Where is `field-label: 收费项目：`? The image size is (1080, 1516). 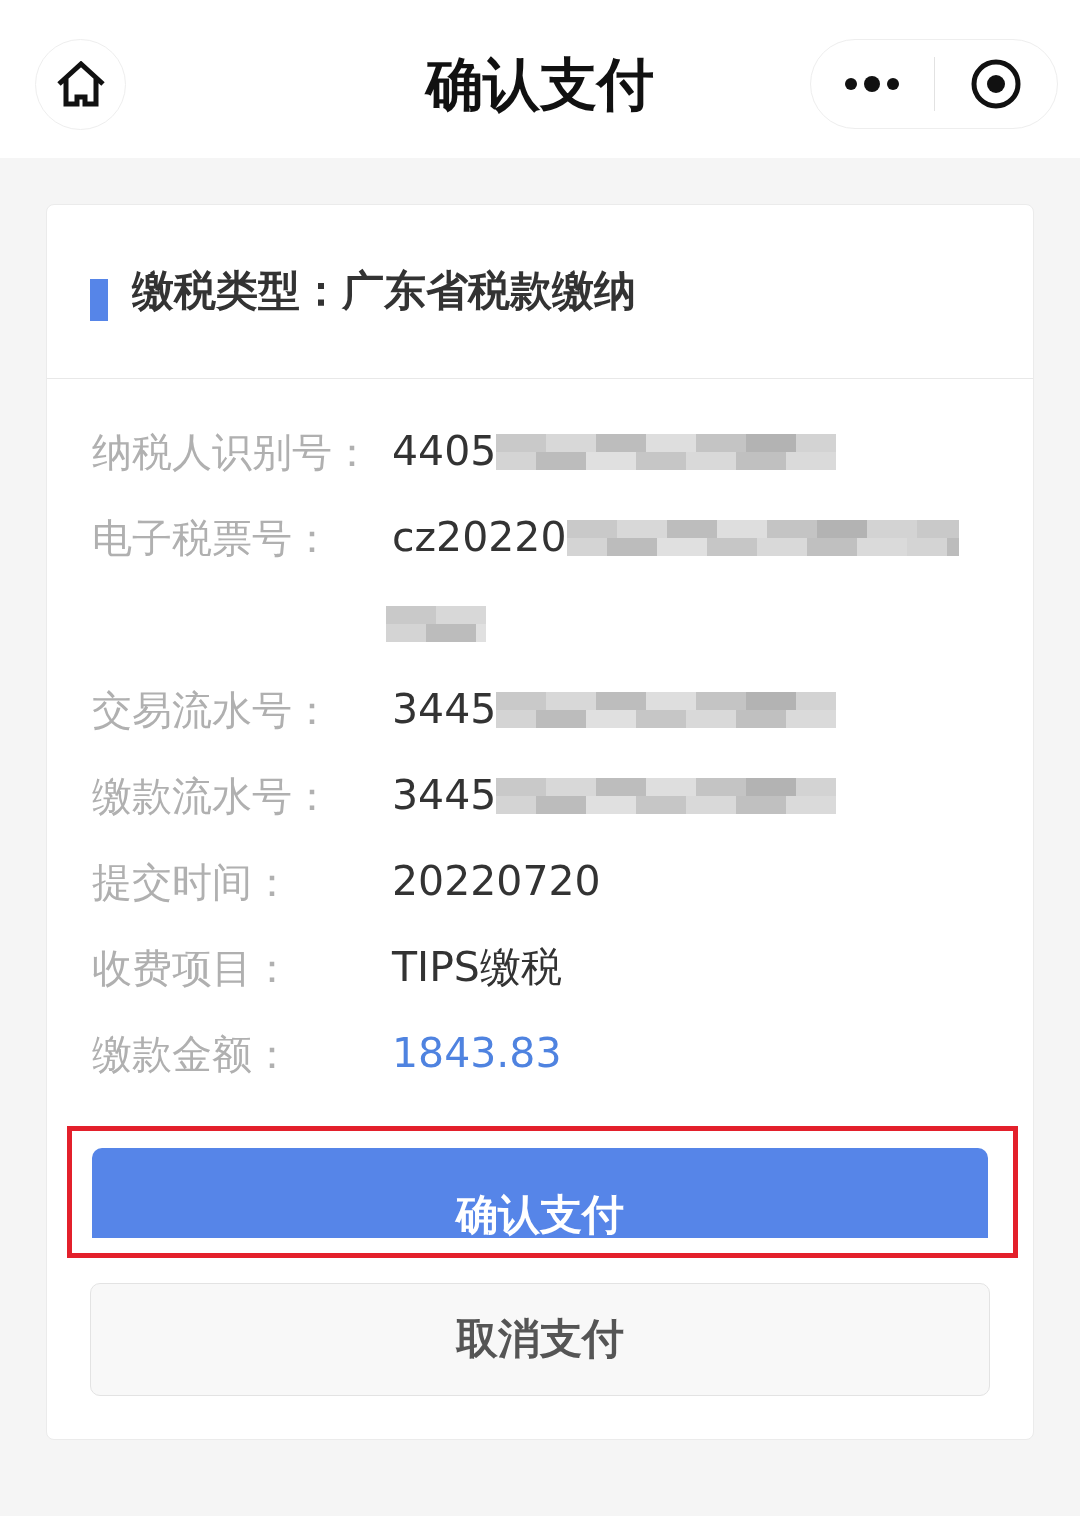 field-label: 收费项目： is located at coordinates (192, 968).